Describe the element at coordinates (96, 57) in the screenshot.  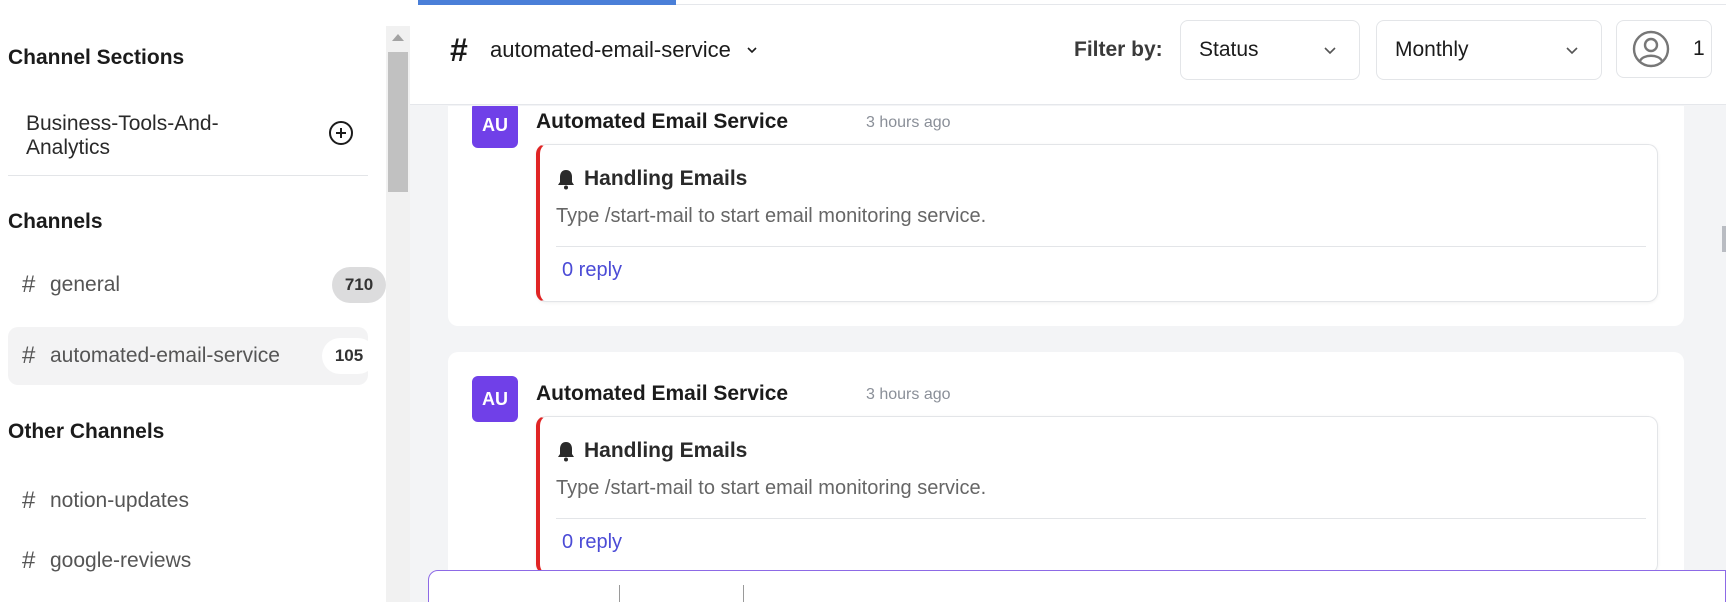
I see `channel-sections-heading: Channel Sections` at that location.